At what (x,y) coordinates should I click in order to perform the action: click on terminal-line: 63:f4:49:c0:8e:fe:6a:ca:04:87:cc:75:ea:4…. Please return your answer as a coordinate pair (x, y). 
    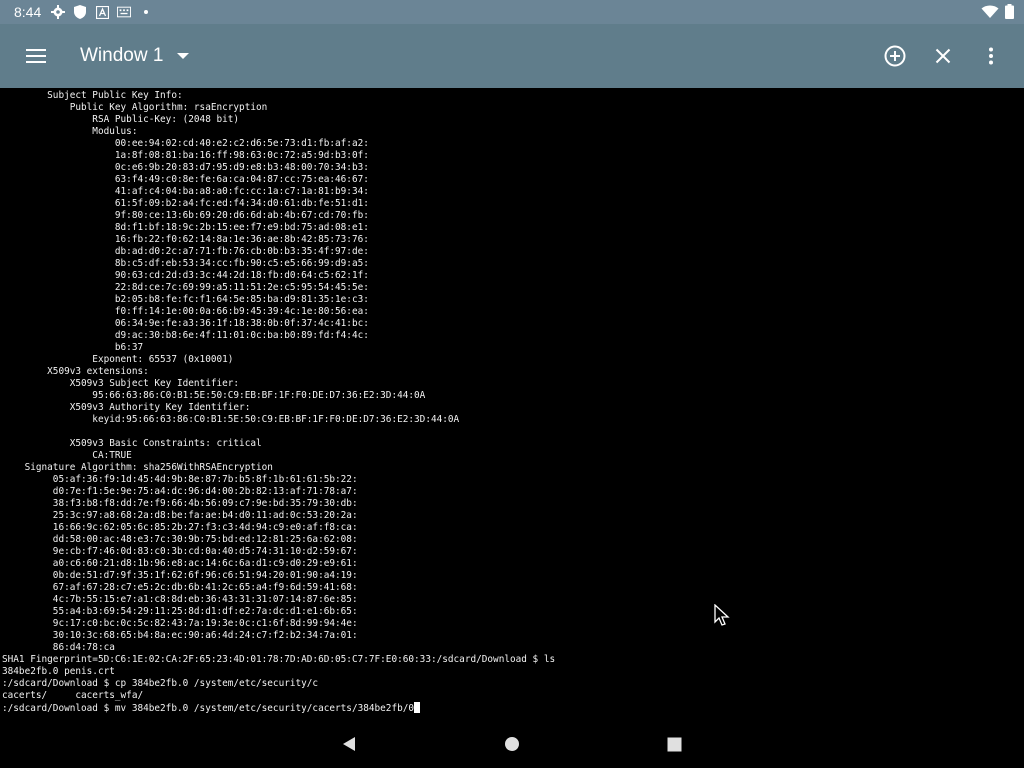
    Looking at the image, I should click on (185, 179).